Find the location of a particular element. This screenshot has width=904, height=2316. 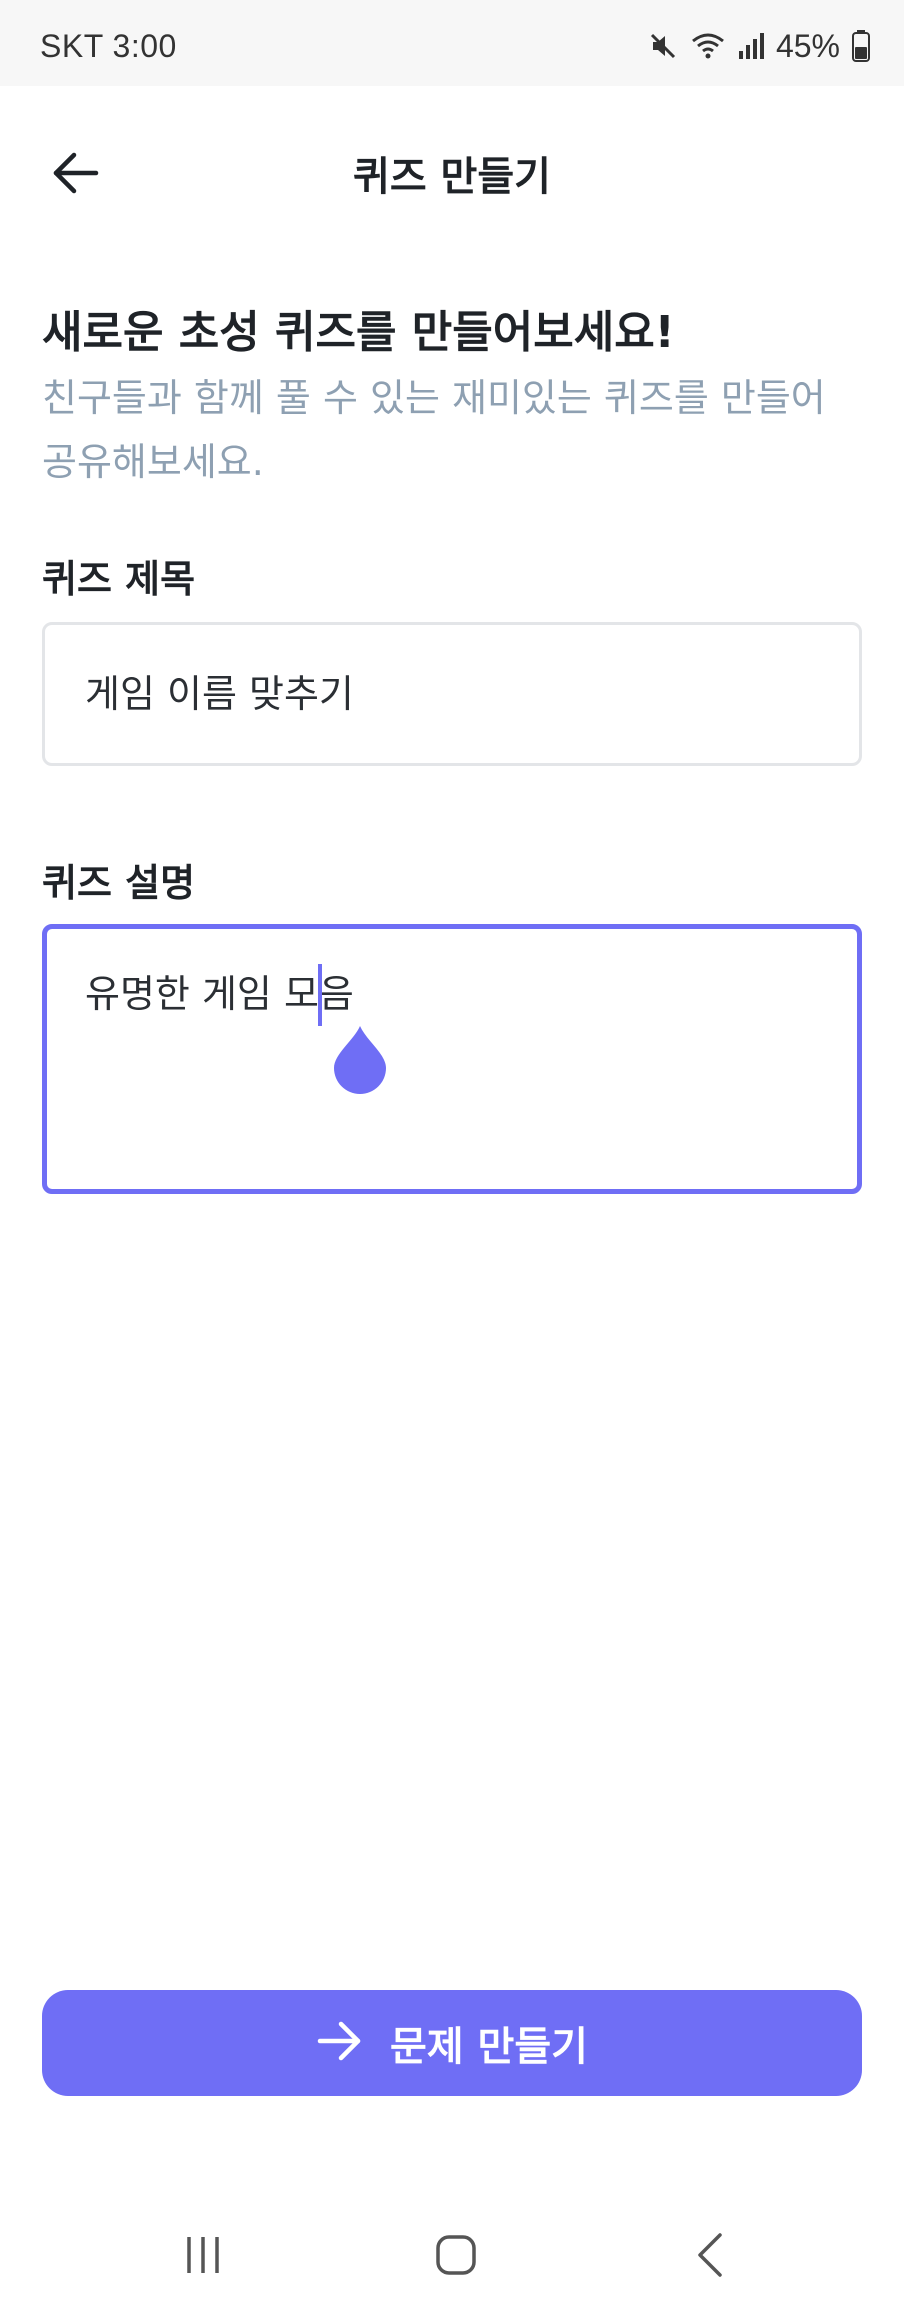

cursor-handle is located at coordinates (360, 1060).